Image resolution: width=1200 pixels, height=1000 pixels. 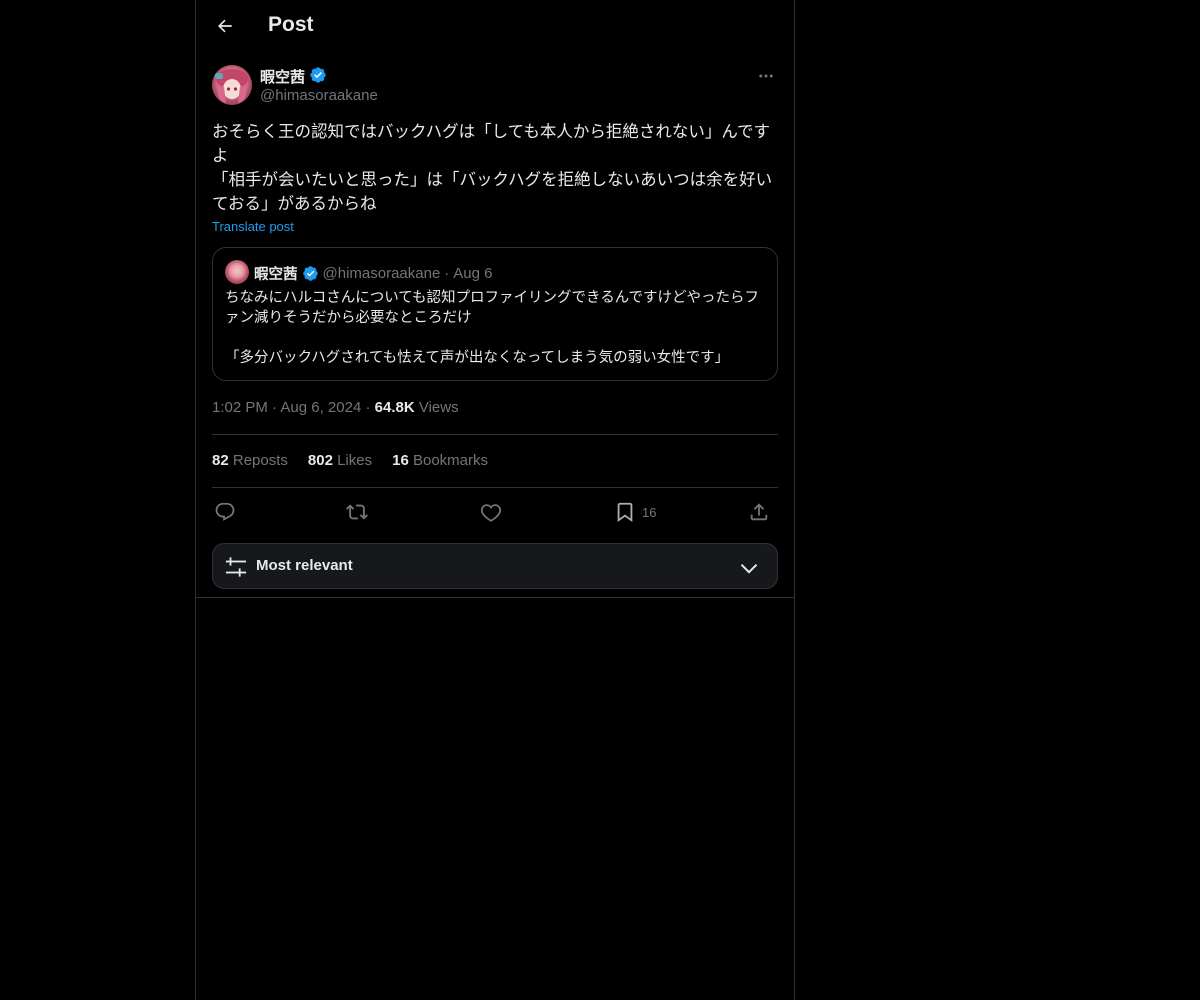 What do you see at coordinates (625, 512) in the screenshot?
I see `bookmark-filled-icon` at bounding box center [625, 512].